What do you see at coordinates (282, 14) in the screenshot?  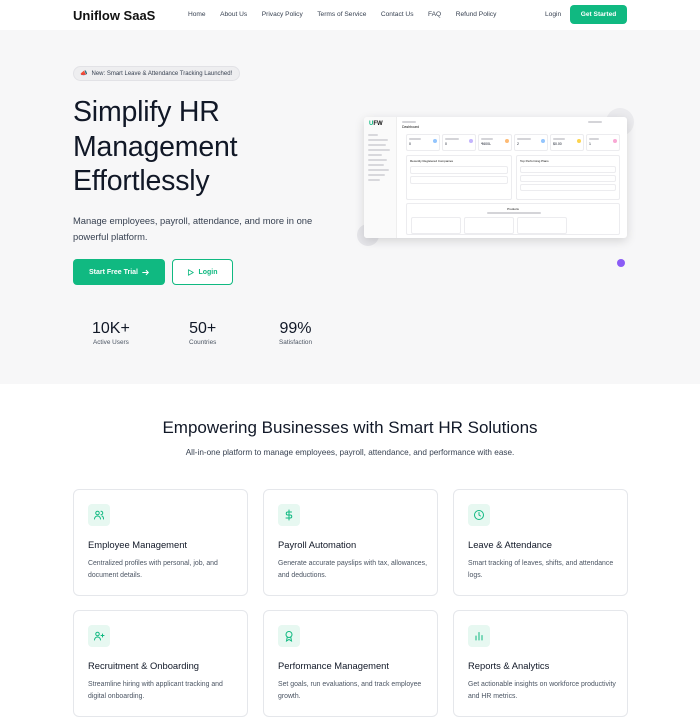 I see `nav-link-privacy: Privacy Policy` at bounding box center [282, 14].